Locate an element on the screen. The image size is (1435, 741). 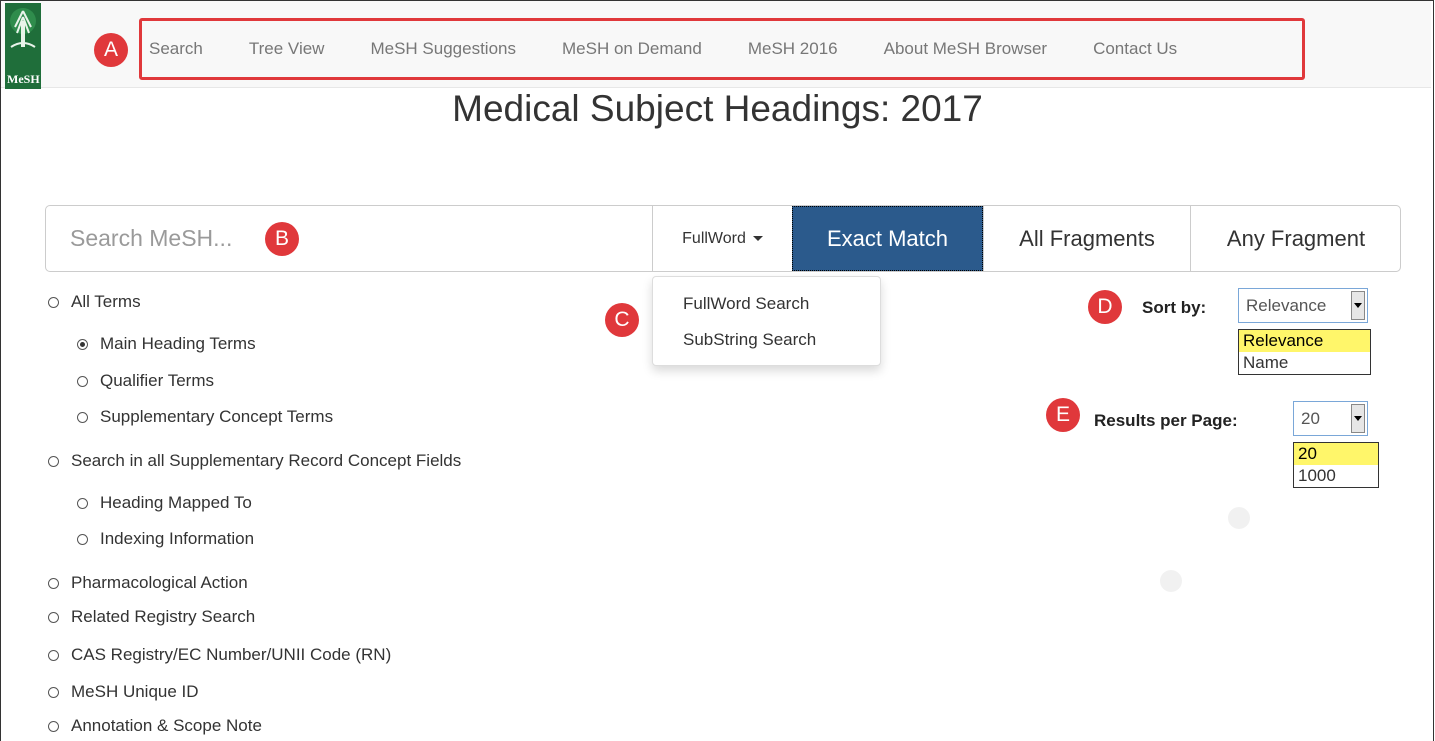
radio-label: Indexing Information is located at coordinates (177, 538).